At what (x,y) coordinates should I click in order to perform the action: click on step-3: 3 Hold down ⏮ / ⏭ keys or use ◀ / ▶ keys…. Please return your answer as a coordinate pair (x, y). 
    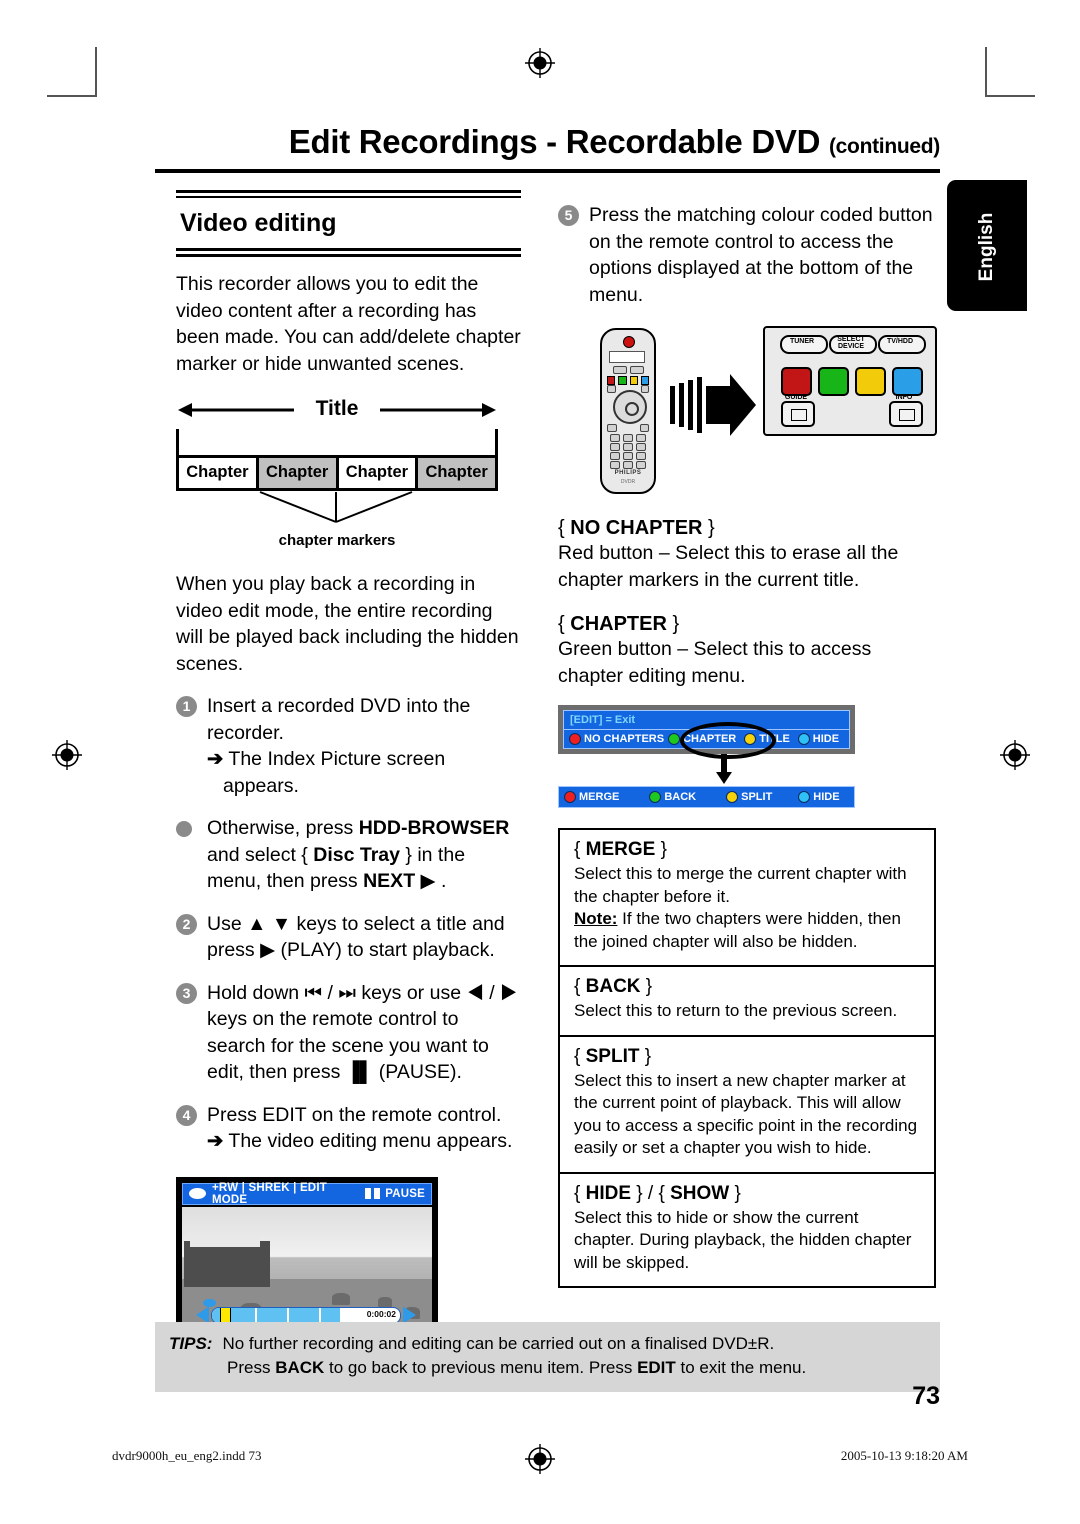
    Looking at the image, I should click on (348, 1033).